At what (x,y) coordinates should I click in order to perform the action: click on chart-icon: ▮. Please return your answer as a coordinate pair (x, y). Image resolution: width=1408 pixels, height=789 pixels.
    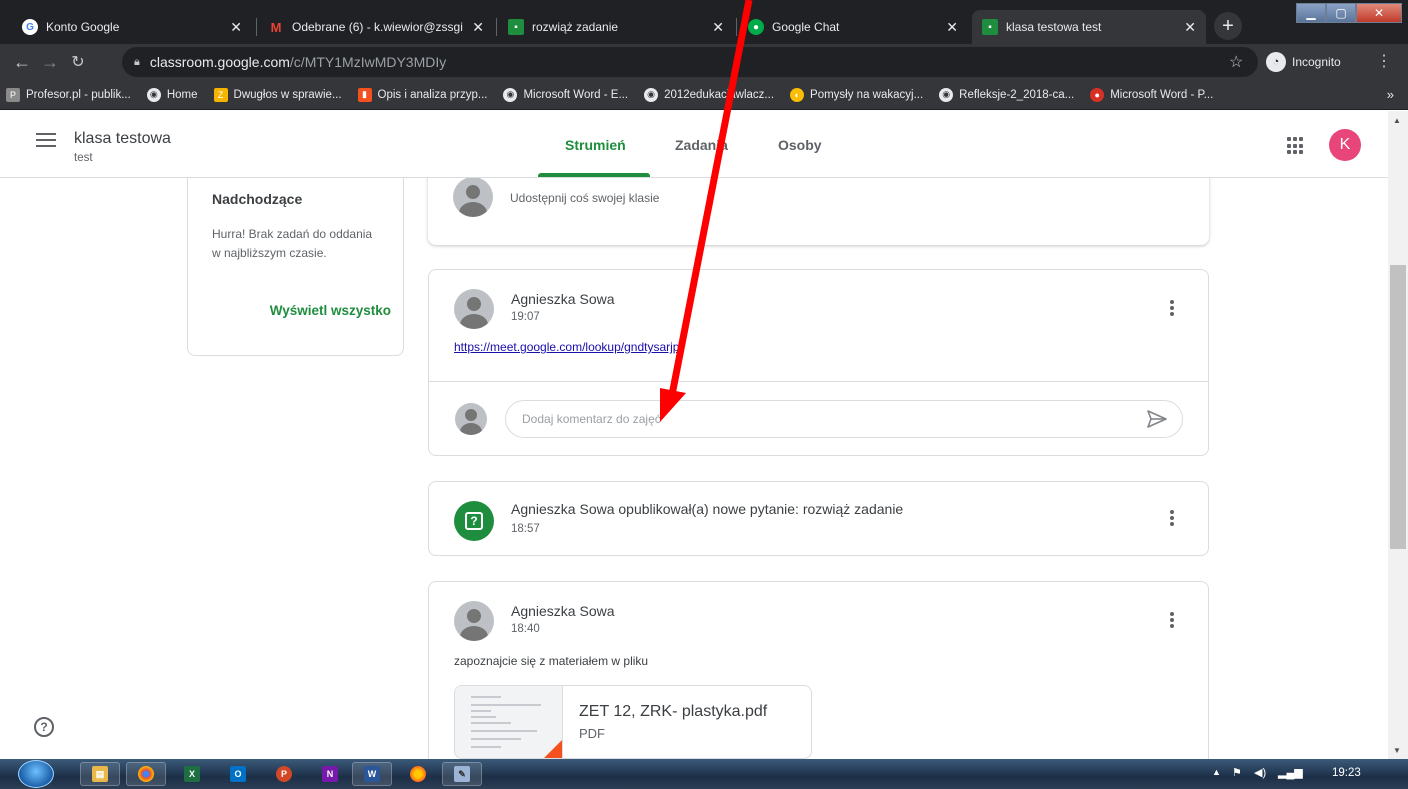
    Looking at the image, I should click on (364, 94).